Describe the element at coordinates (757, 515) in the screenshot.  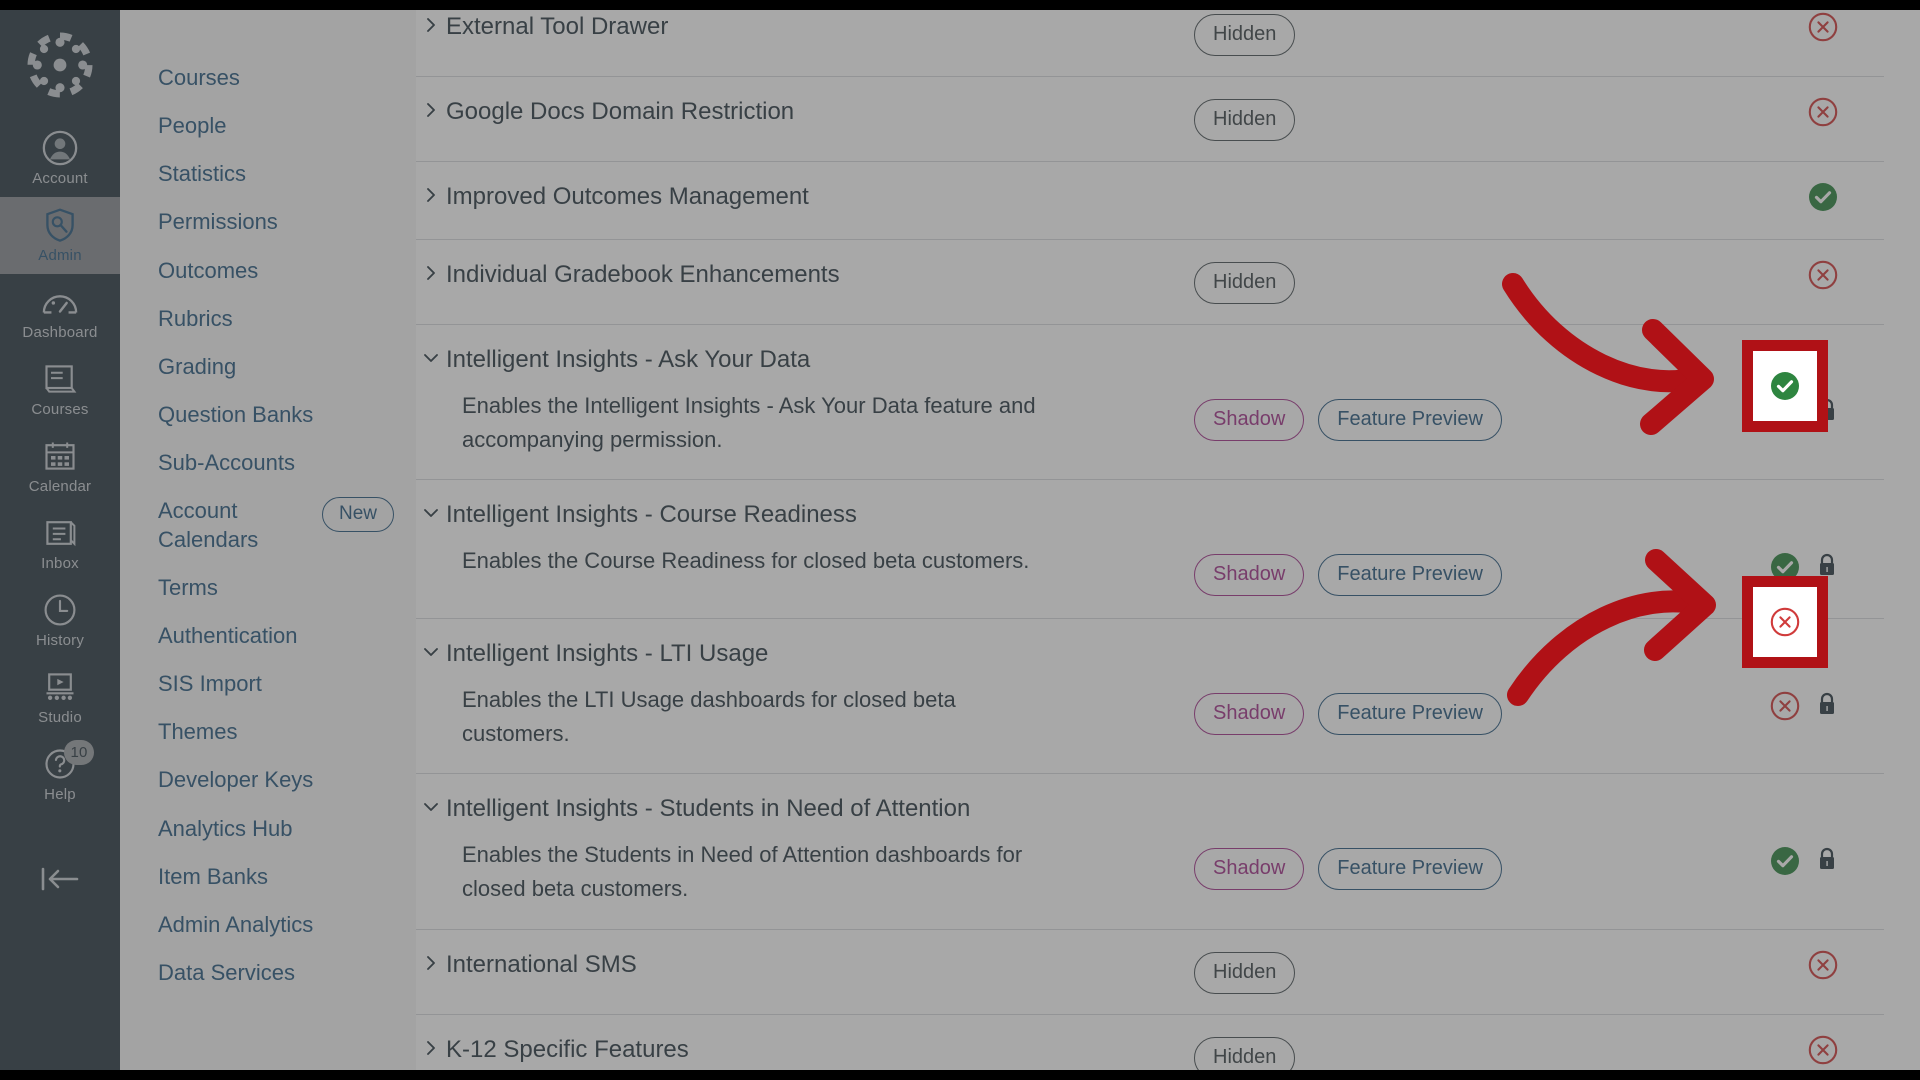
I see `feature-title: Intelligent Insights - Course Readiness` at that location.